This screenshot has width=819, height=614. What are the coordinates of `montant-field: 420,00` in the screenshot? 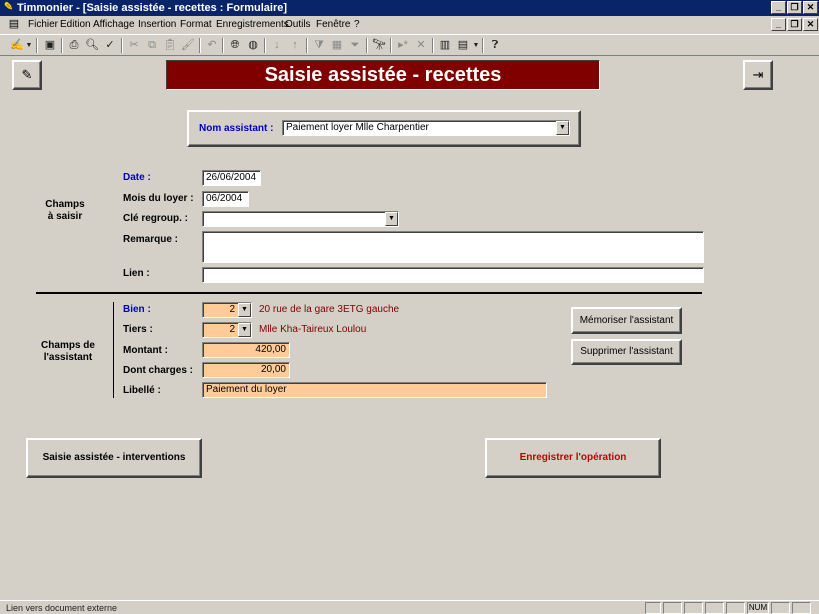 It's located at (246, 350).